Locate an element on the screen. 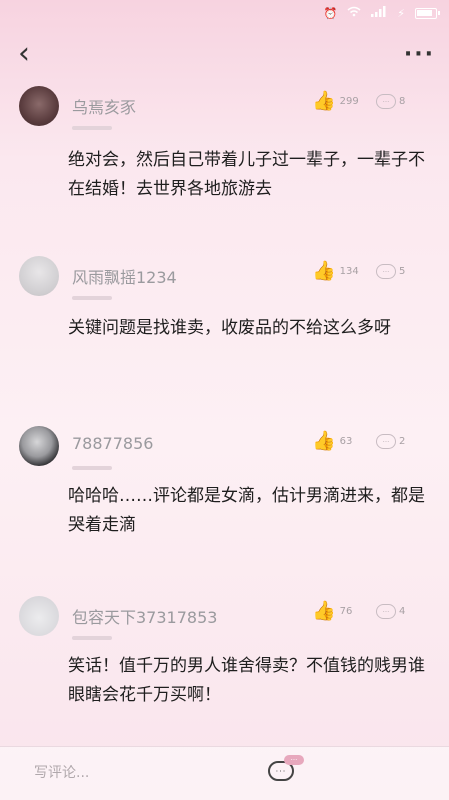  reply-button: ··· 5 is located at coordinates (390, 271).